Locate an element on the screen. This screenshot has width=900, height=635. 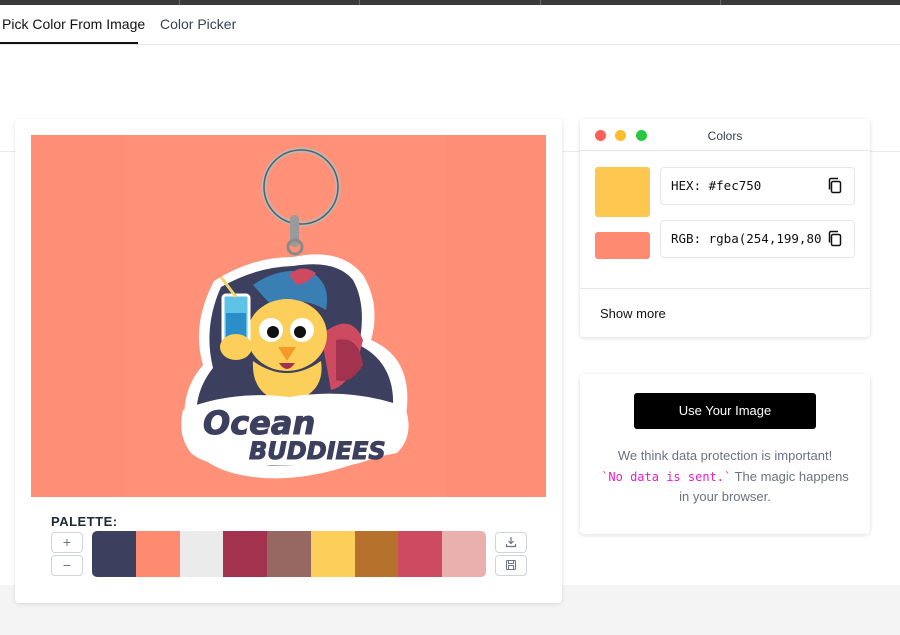
rgb-value: RGB: rgba(254,199,80 is located at coordinates (746, 238).